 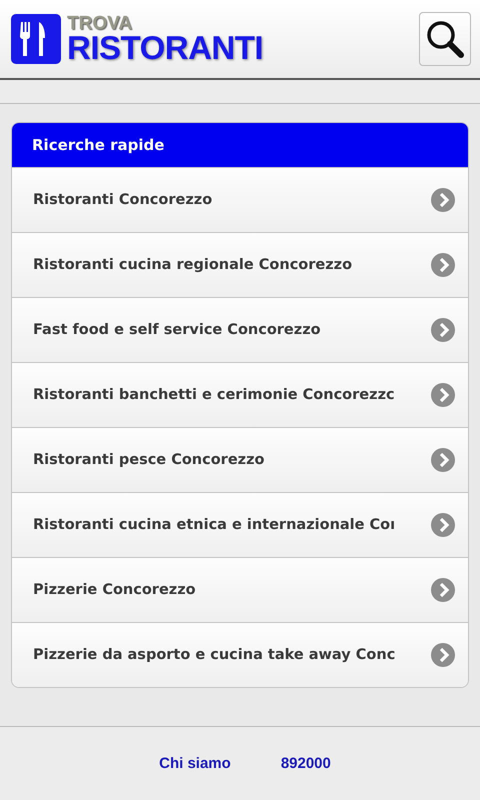 I want to click on cutlery-icon, so click(x=36, y=39).